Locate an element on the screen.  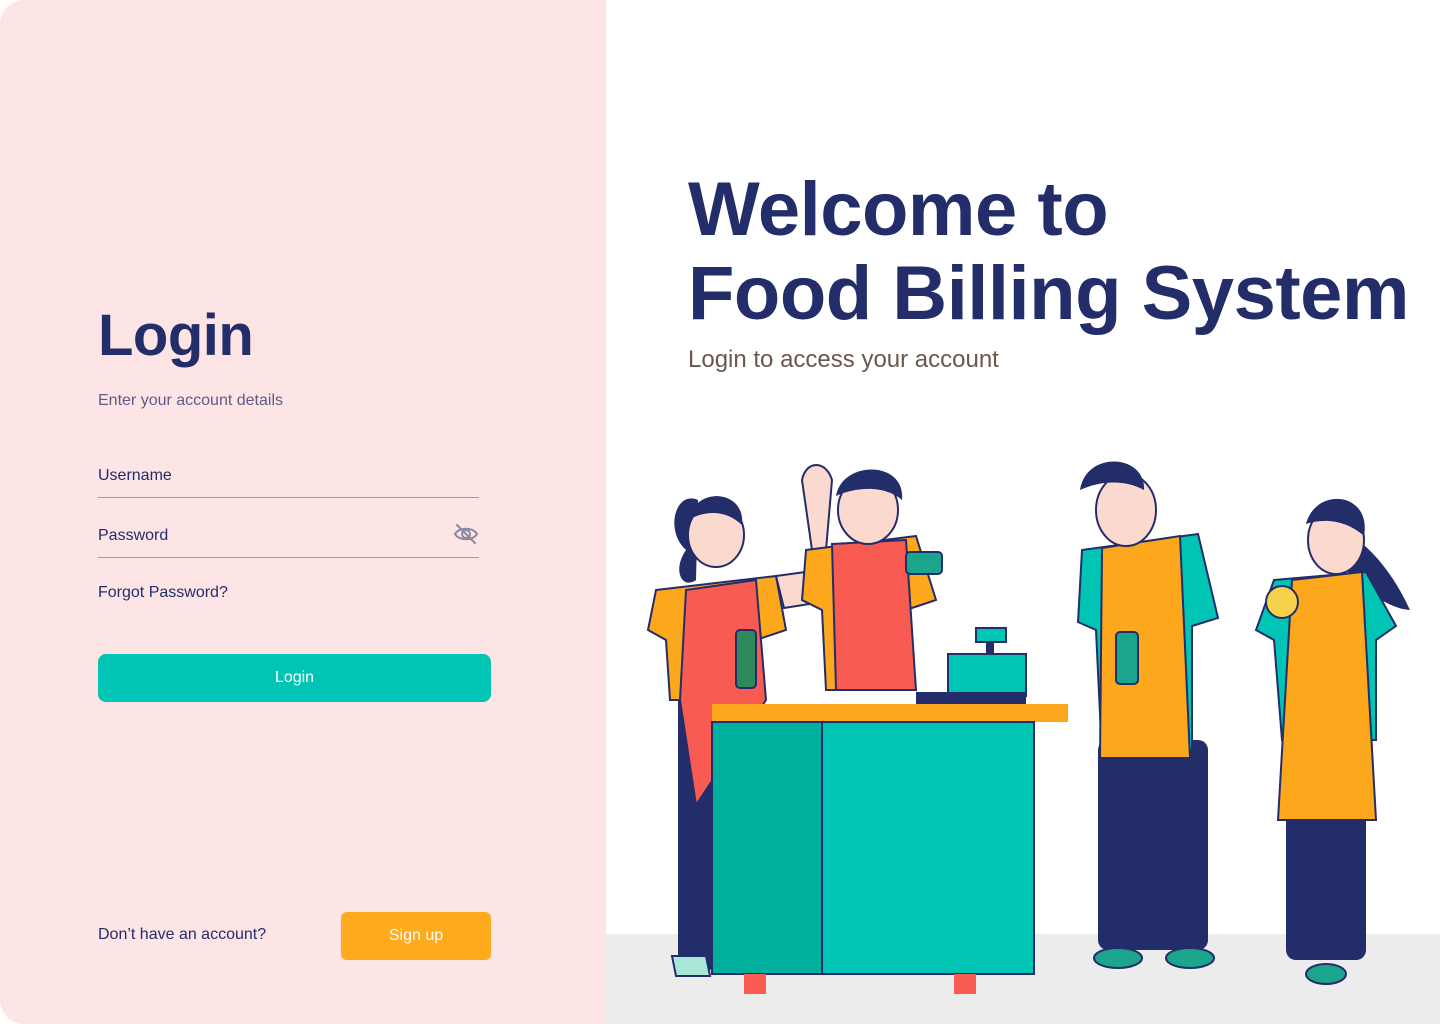
password-input is located at coordinates (288, 534).